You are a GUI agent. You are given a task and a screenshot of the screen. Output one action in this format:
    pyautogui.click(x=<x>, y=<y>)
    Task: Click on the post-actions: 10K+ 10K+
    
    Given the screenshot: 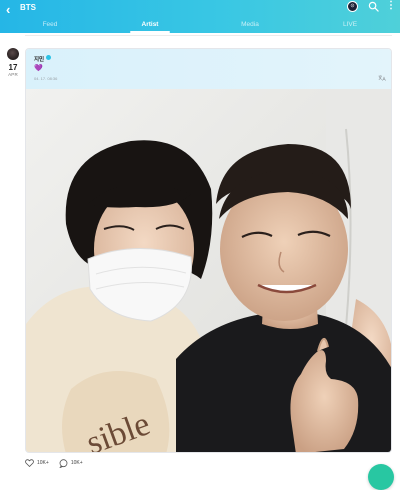 What is the action you would take?
    pyautogui.click(x=59, y=463)
    